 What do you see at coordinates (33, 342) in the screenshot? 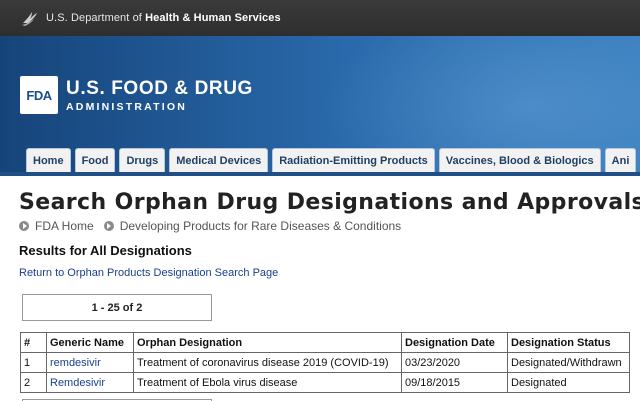
I see `col-number-header: #` at bounding box center [33, 342].